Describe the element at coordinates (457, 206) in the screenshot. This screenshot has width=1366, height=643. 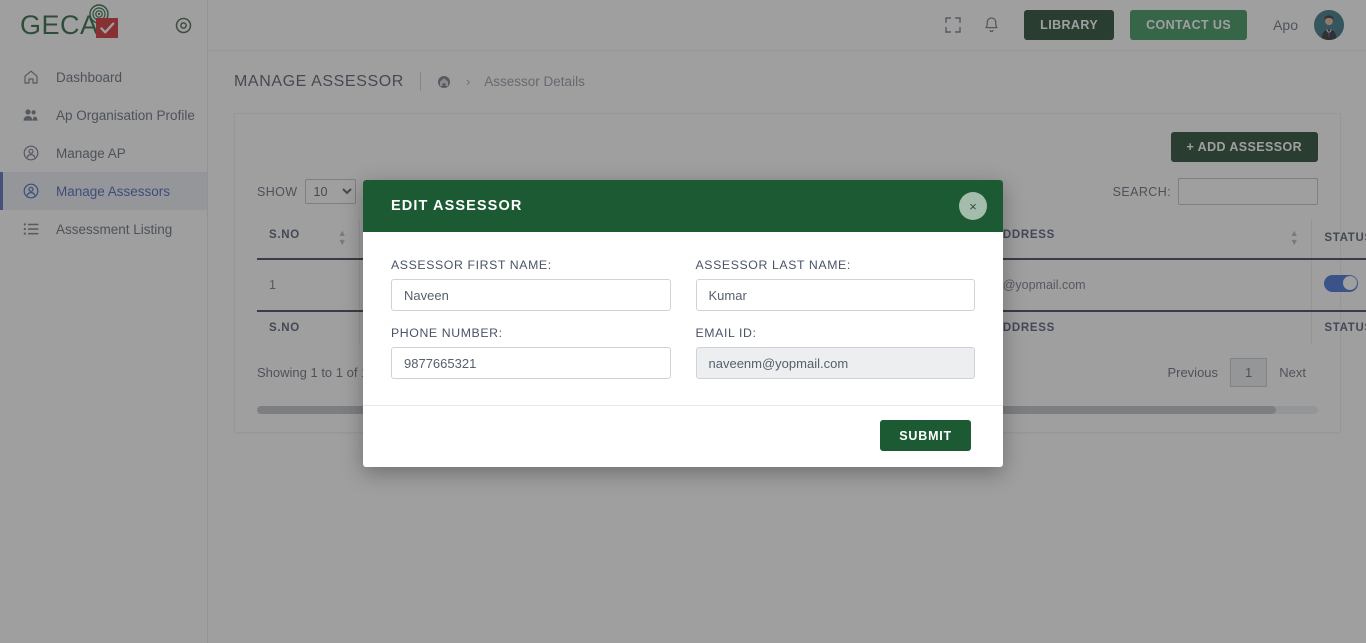
I see `modal-title: EDIT ASSESSOR` at that location.